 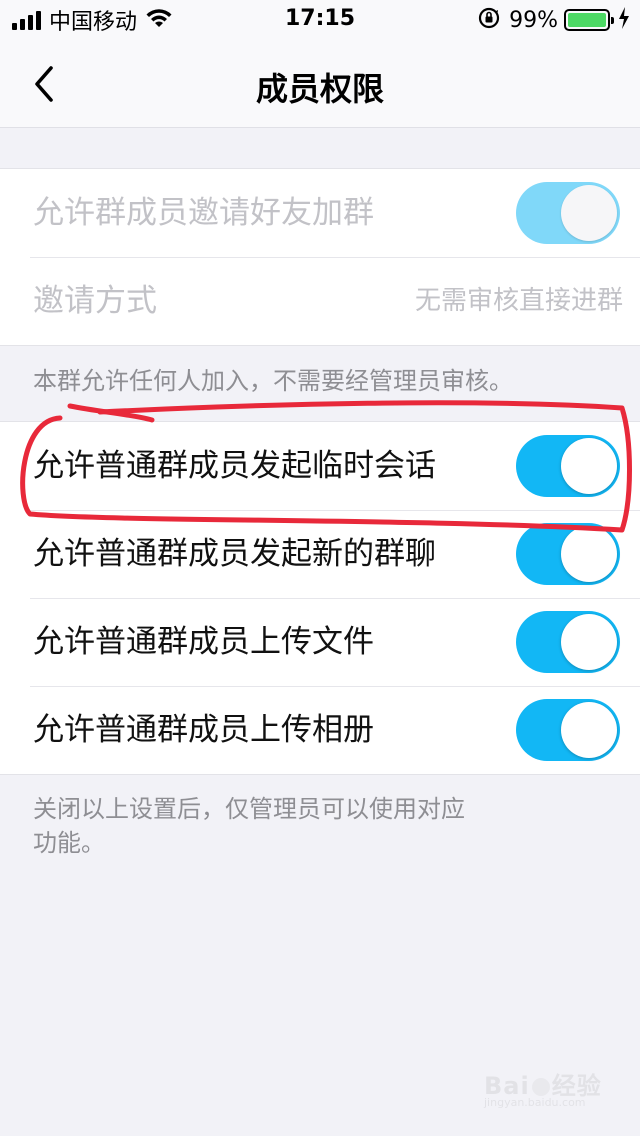 I want to click on temp-chat-toggle, so click(x=568, y=466).